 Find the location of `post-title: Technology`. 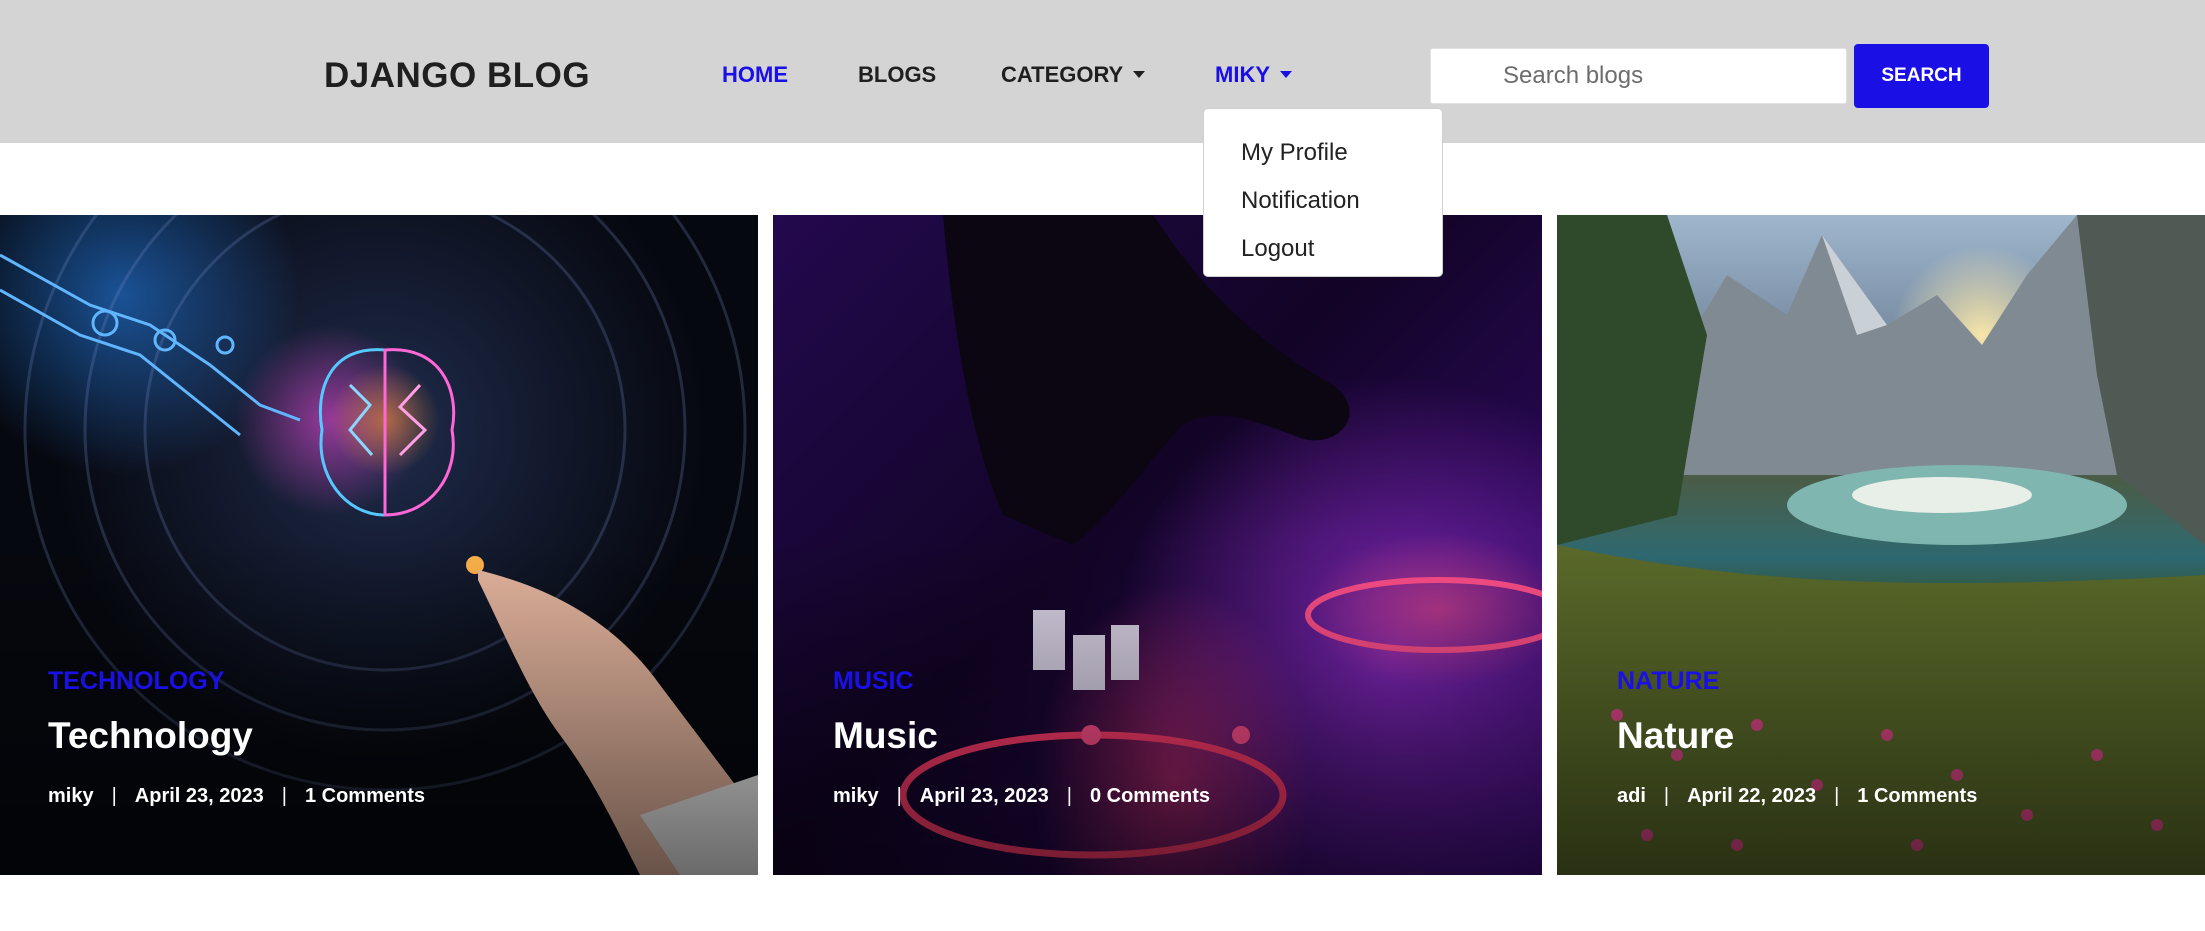

post-title: Technology is located at coordinates (150, 736).